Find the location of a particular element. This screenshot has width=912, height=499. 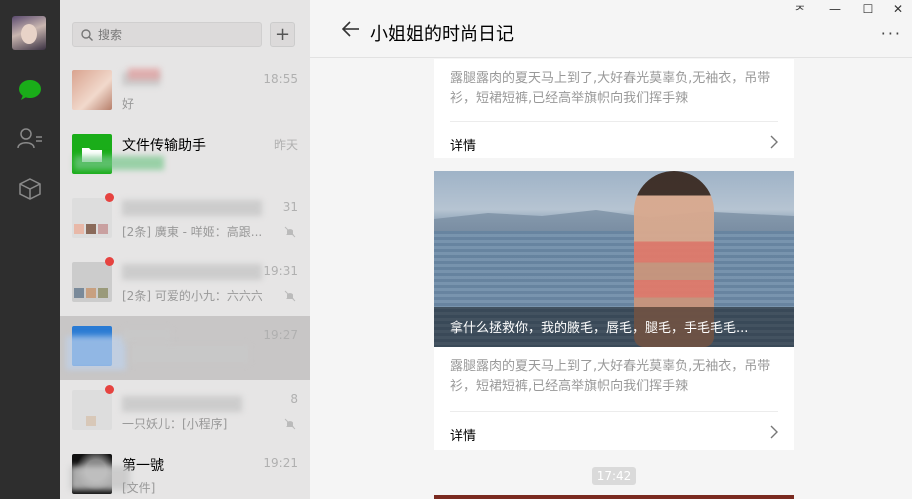

contacts-icon is located at coordinates (30, 138).